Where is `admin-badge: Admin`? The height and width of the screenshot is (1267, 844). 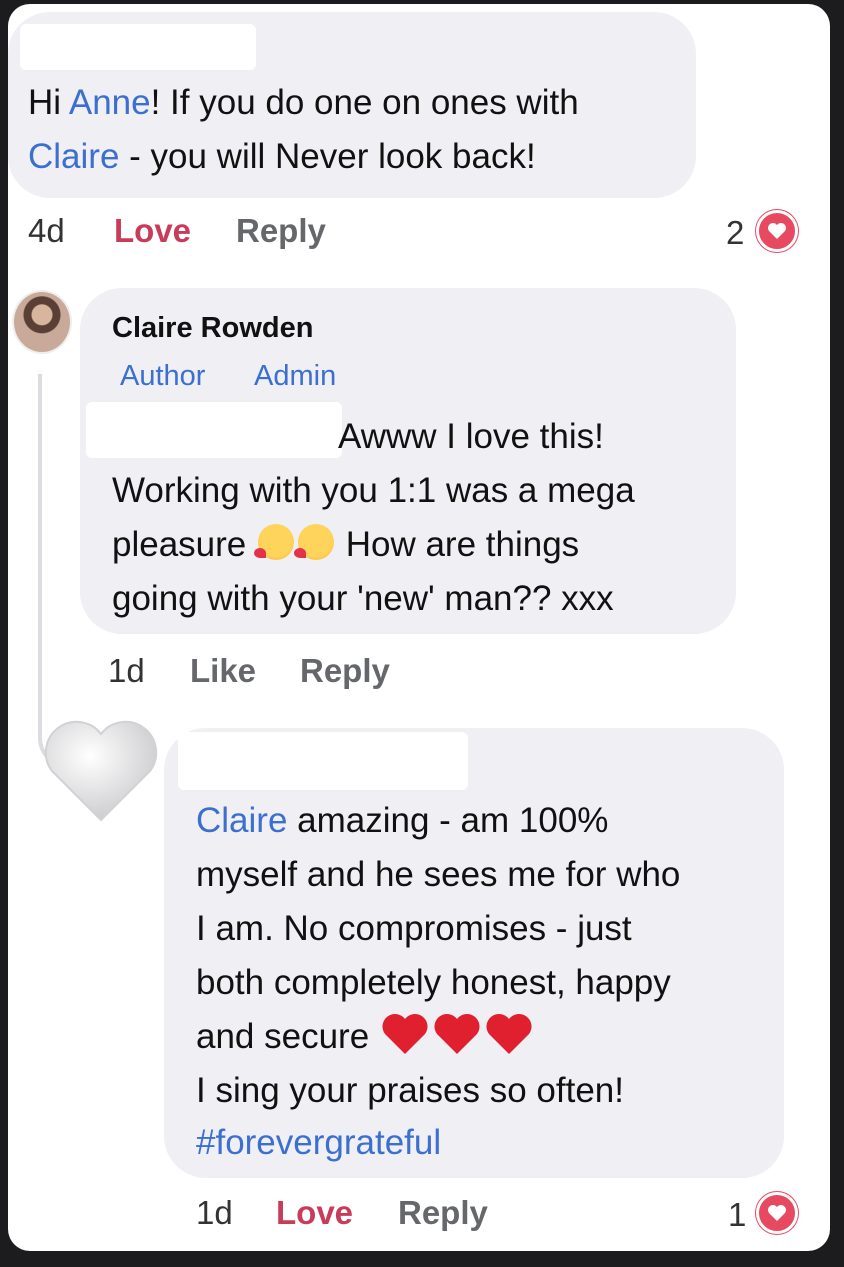 admin-badge: Admin is located at coordinates (295, 376).